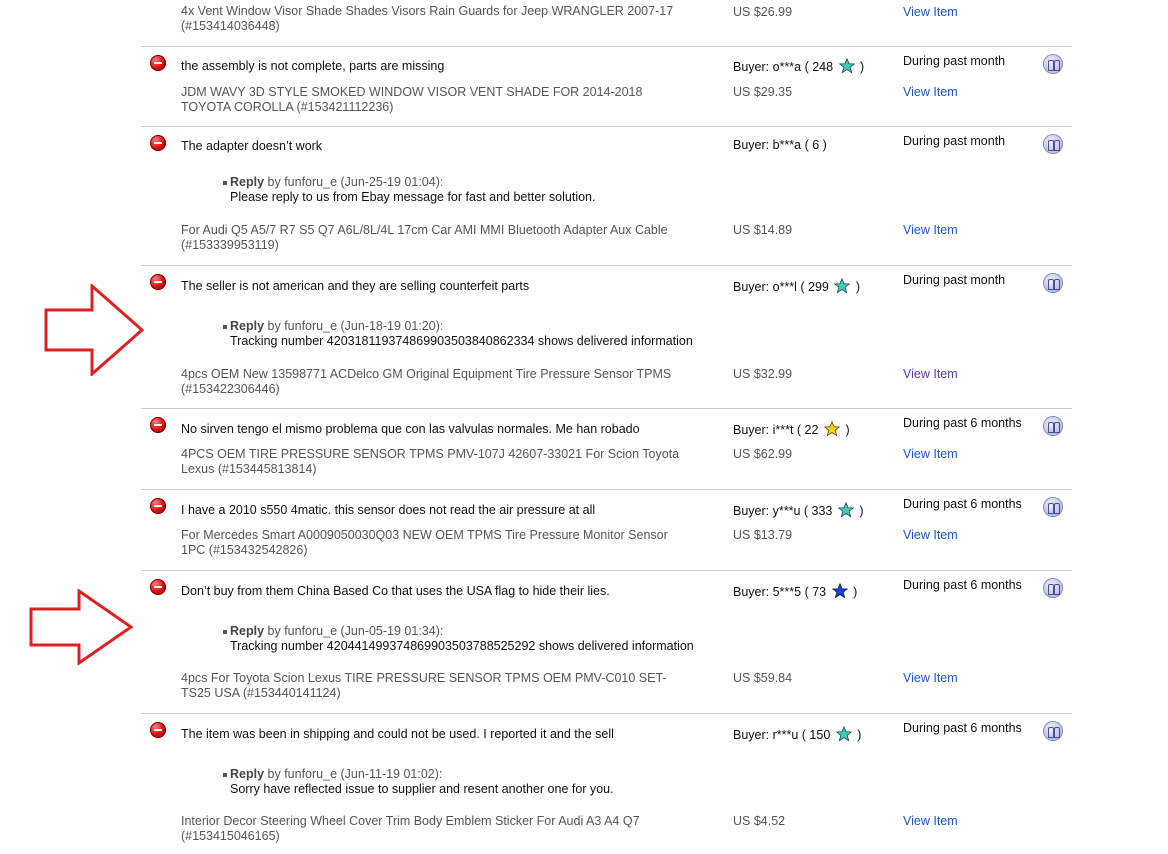  I want to click on item-price: US $26.99, so click(763, 12).